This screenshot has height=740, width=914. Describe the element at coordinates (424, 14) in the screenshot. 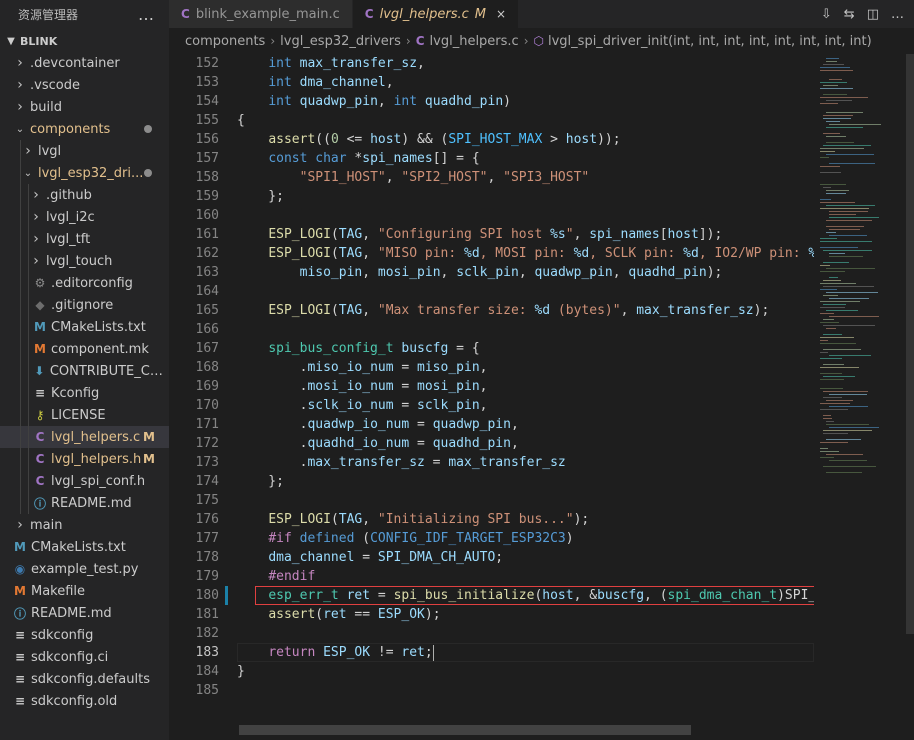

I see `tab-label: lvgl_helpers.c` at that location.